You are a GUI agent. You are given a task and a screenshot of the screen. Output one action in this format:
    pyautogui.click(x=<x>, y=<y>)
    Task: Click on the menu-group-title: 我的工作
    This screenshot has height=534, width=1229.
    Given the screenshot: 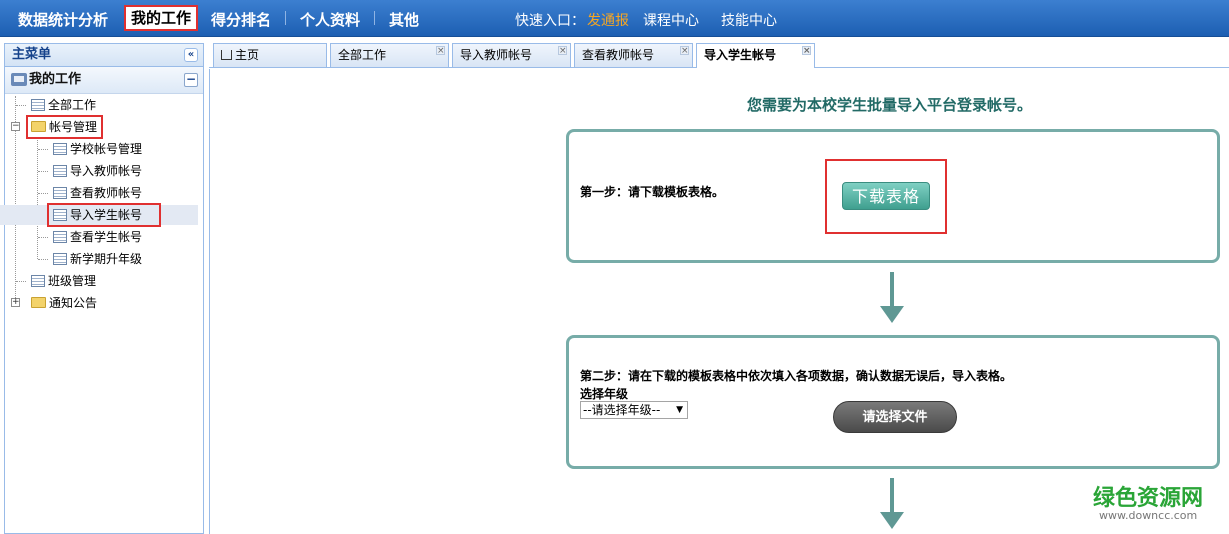 What is the action you would take?
    pyautogui.click(x=55, y=79)
    